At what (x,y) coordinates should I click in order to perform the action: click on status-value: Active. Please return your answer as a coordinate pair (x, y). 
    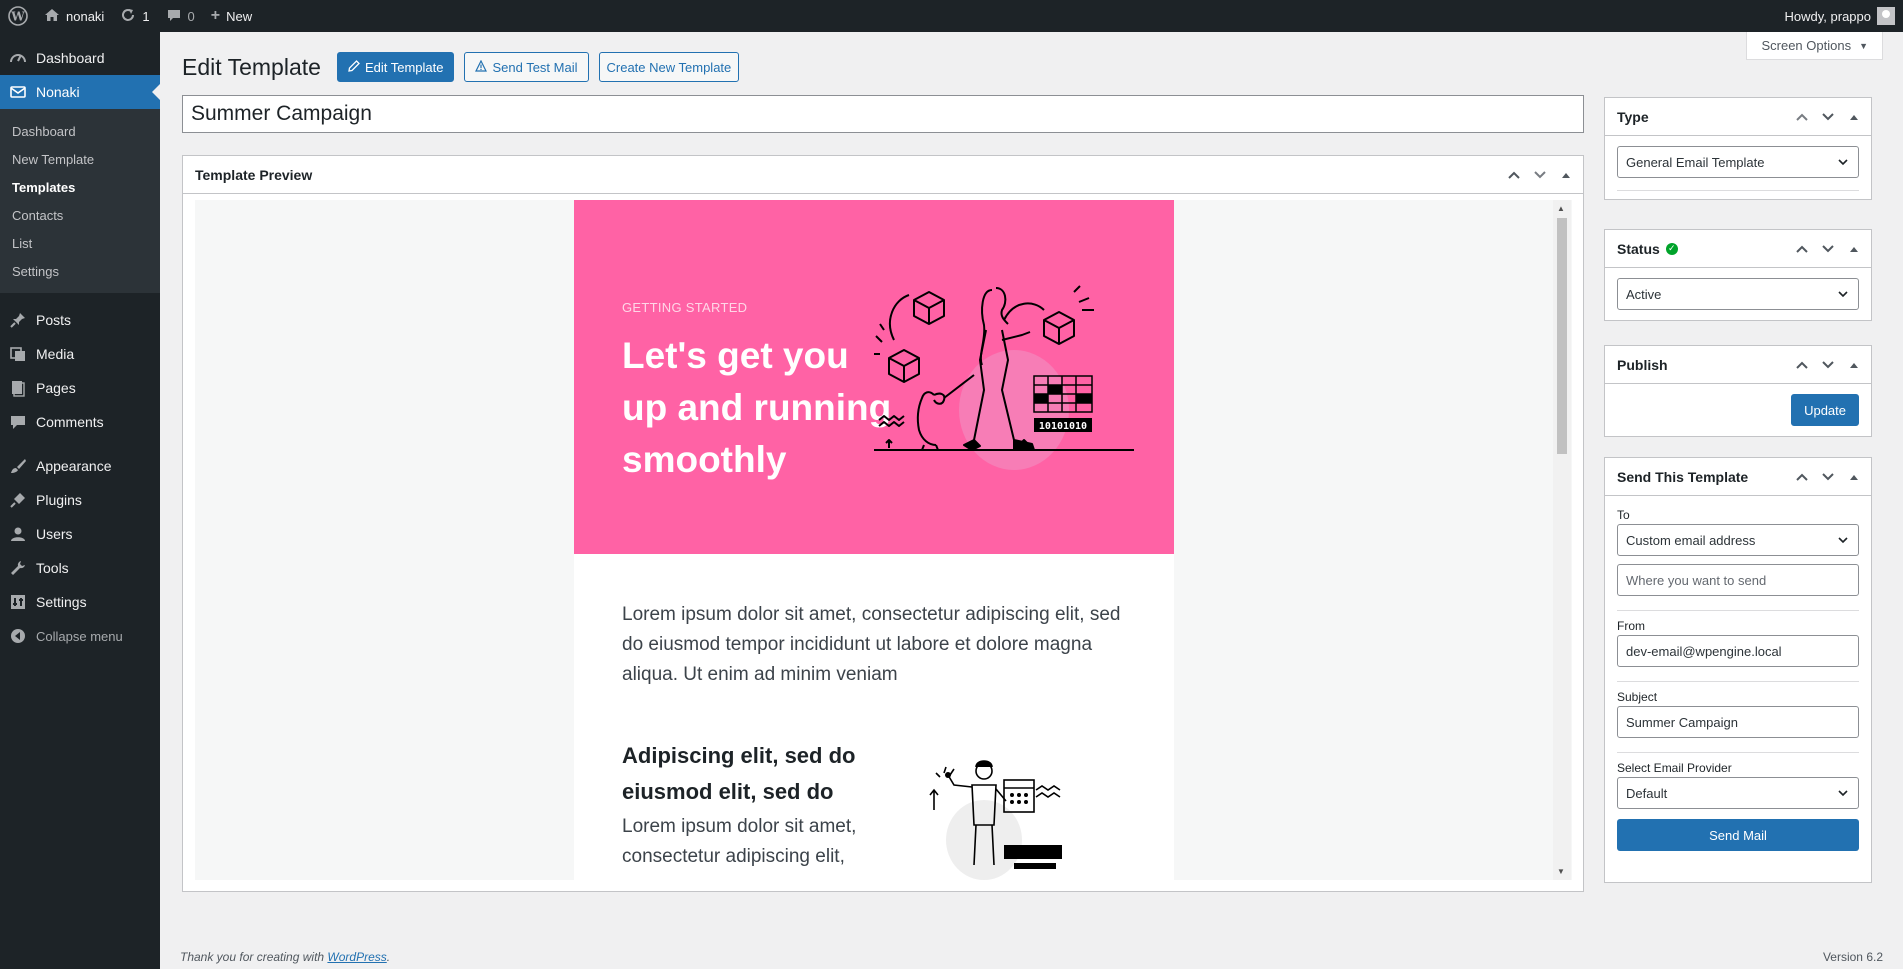
    Looking at the image, I should click on (1644, 294).